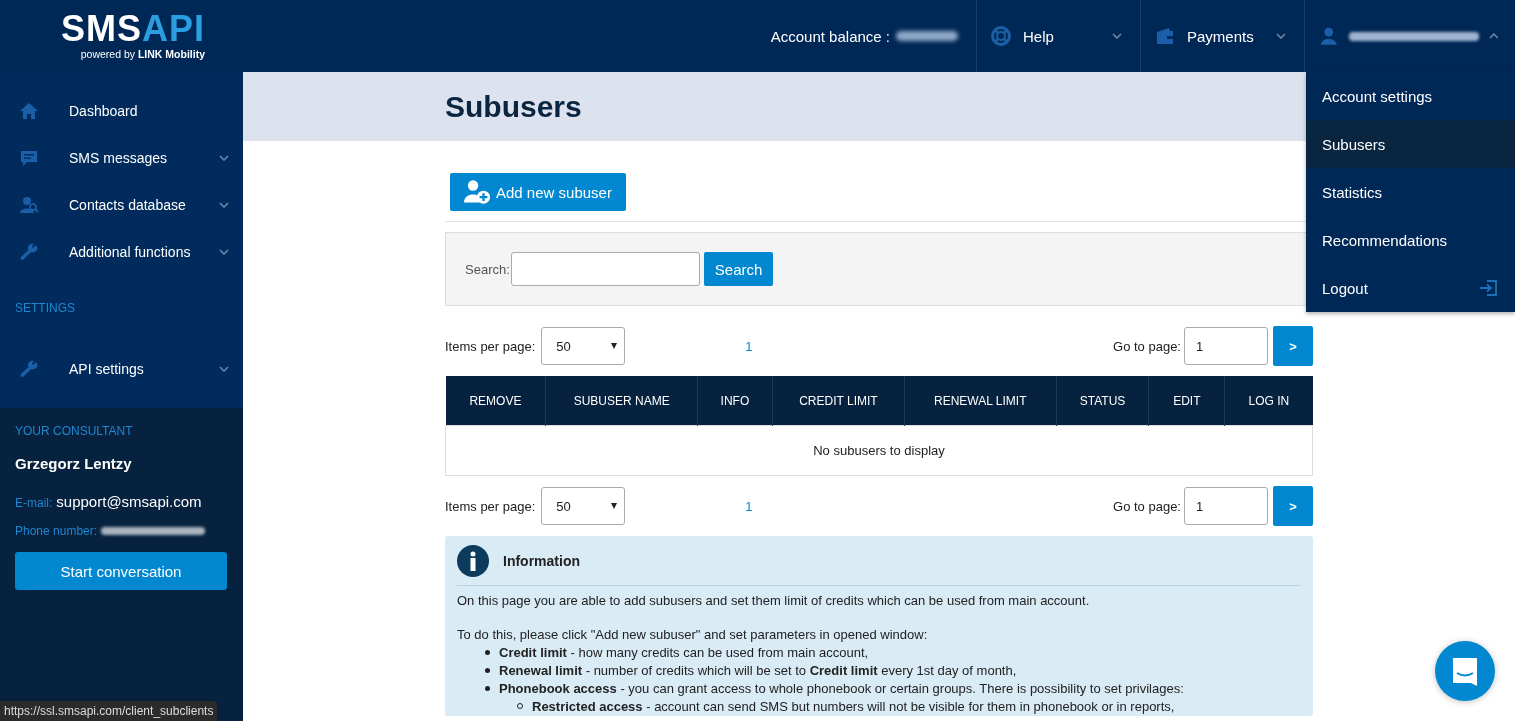 Image resolution: width=1515 pixels, height=721 pixels. Describe the element at coordinates (1329, 36) in the screenshot. I see `user-icon` at that location.